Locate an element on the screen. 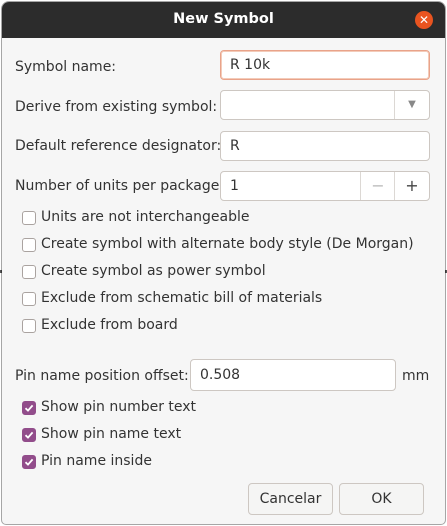 The height and width of the screenshot is (526, 447). units-per-package-spinner: 1 − + is located at coordinates (325, 186).